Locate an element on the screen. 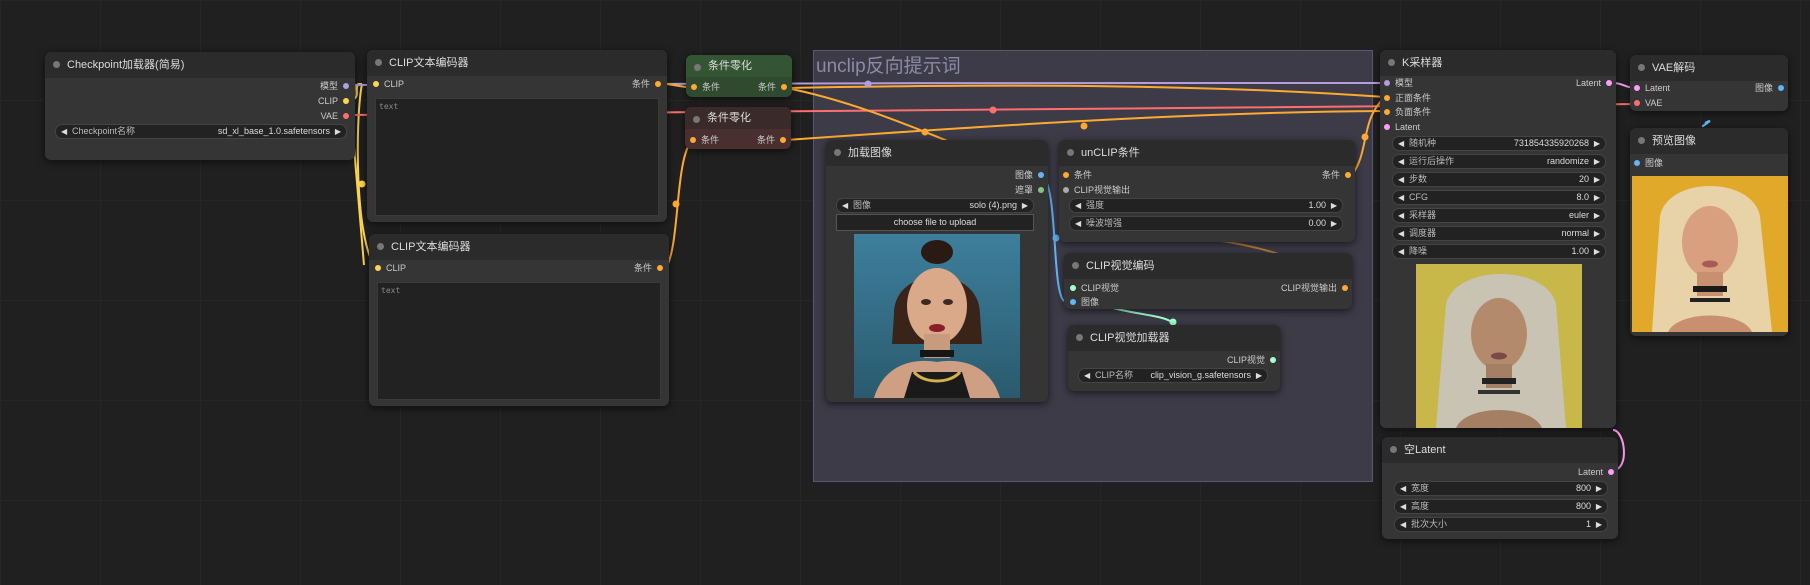 The image size is (1810, 585). node-empty-latent: 空Latent Latent ◀ 宽度 800 ▶ ◀ 高度 800 ▶ ◀ 批次大小 1 ▶ is located at coordinates (1500, 488).